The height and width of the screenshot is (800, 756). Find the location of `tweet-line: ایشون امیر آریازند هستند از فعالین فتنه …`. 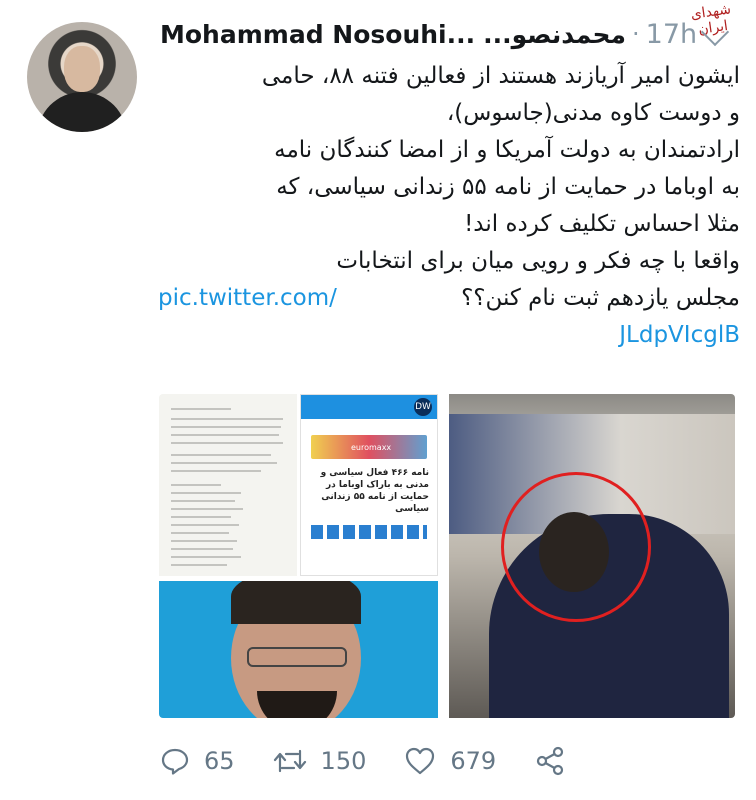

tweet-line: ایشون امیر آریازند هستند از فعالین فتنه … is located at coordinates (500, 76).